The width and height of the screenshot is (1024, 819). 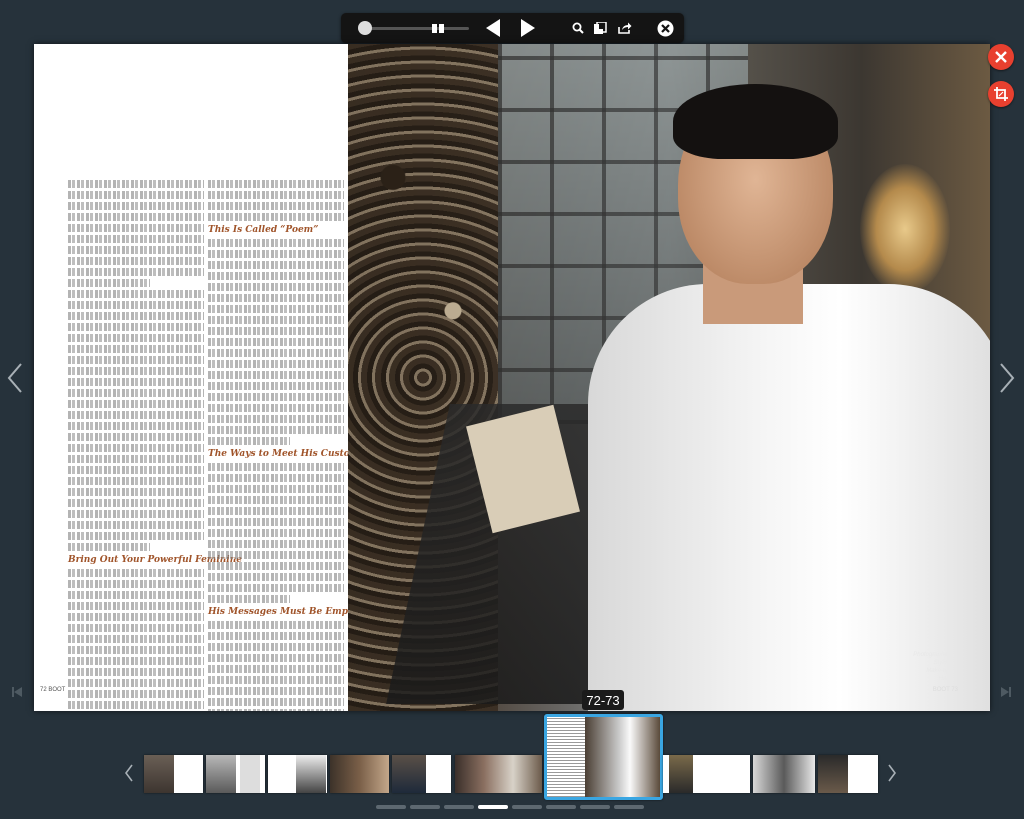 What do you see at coordinates (528, 28) in the screenshot?
I see `next-page-icon` at bounding box center [528, 28].